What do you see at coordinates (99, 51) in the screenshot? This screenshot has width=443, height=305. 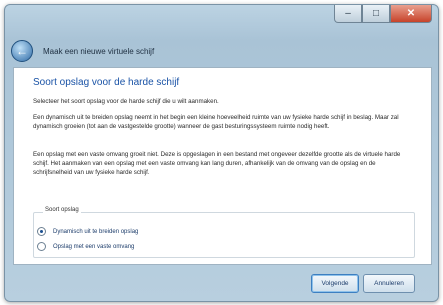 I see `window-title: Maak een nieuwe virtuele schijf` at bounding box center [99, 51].